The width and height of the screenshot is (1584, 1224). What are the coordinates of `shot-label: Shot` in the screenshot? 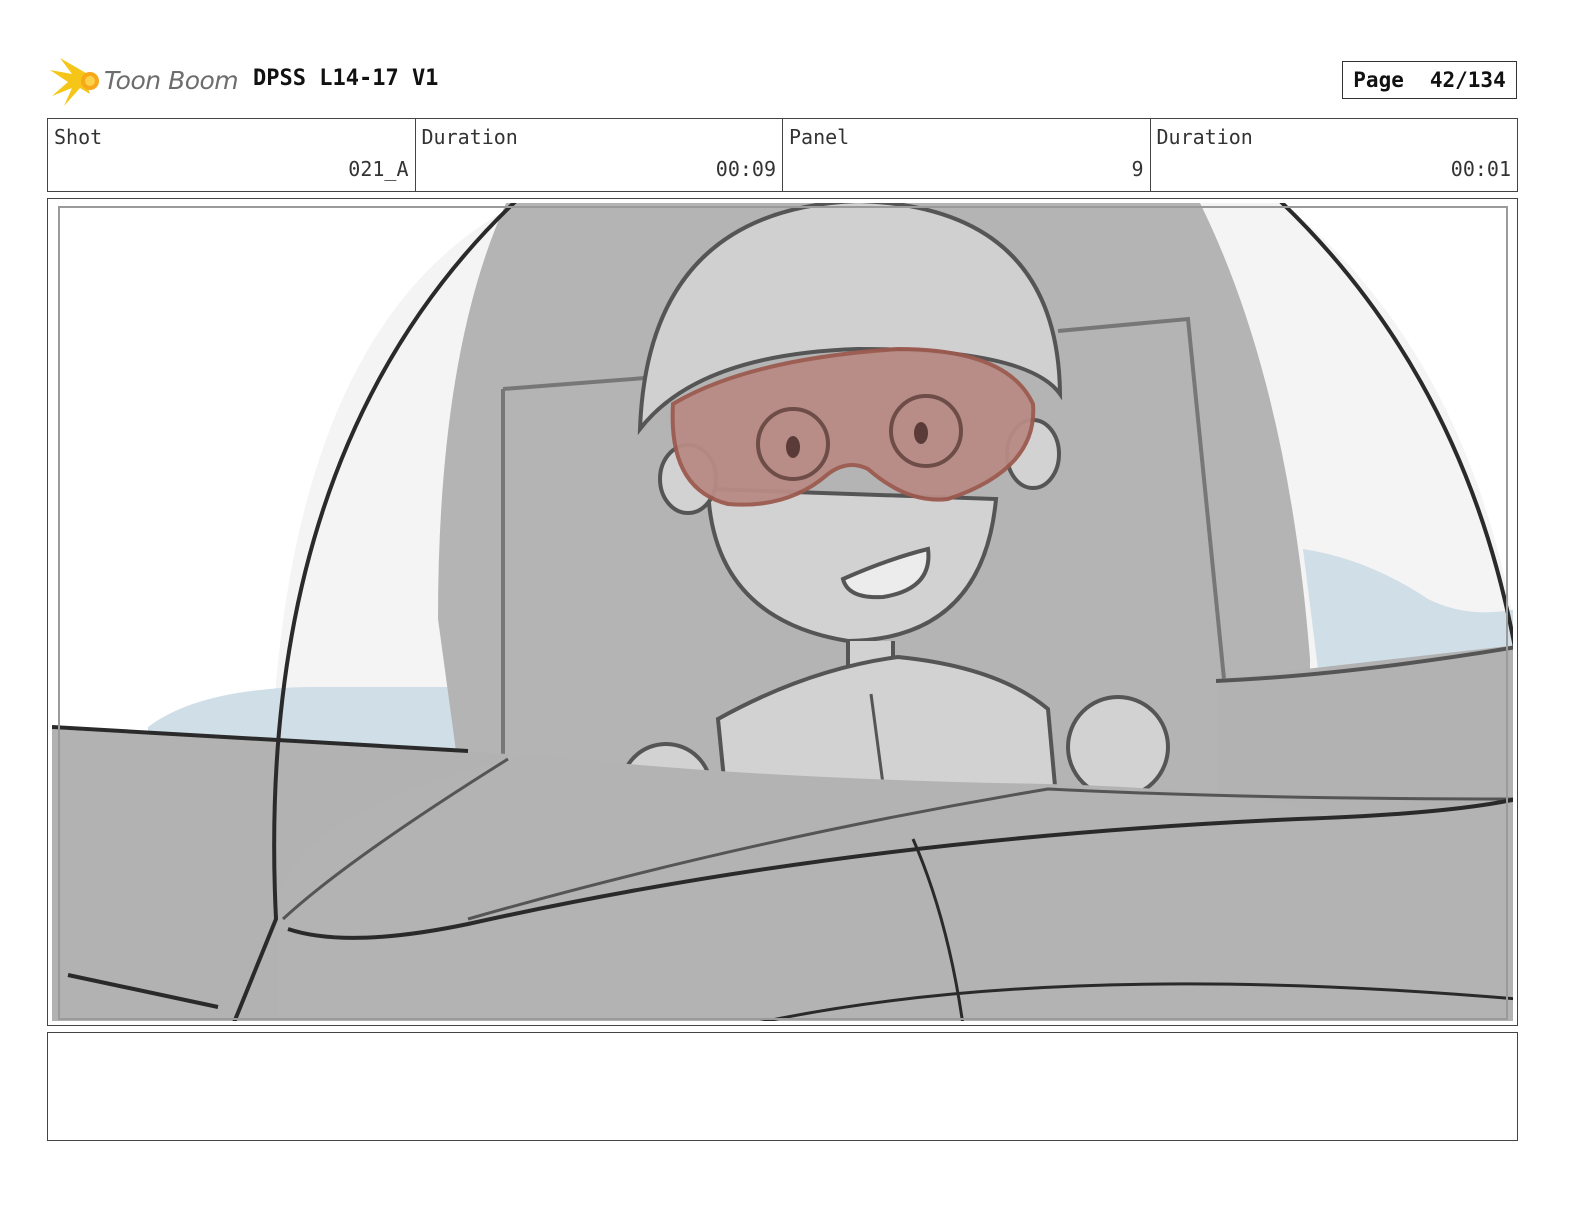 It's located at (78, 137).